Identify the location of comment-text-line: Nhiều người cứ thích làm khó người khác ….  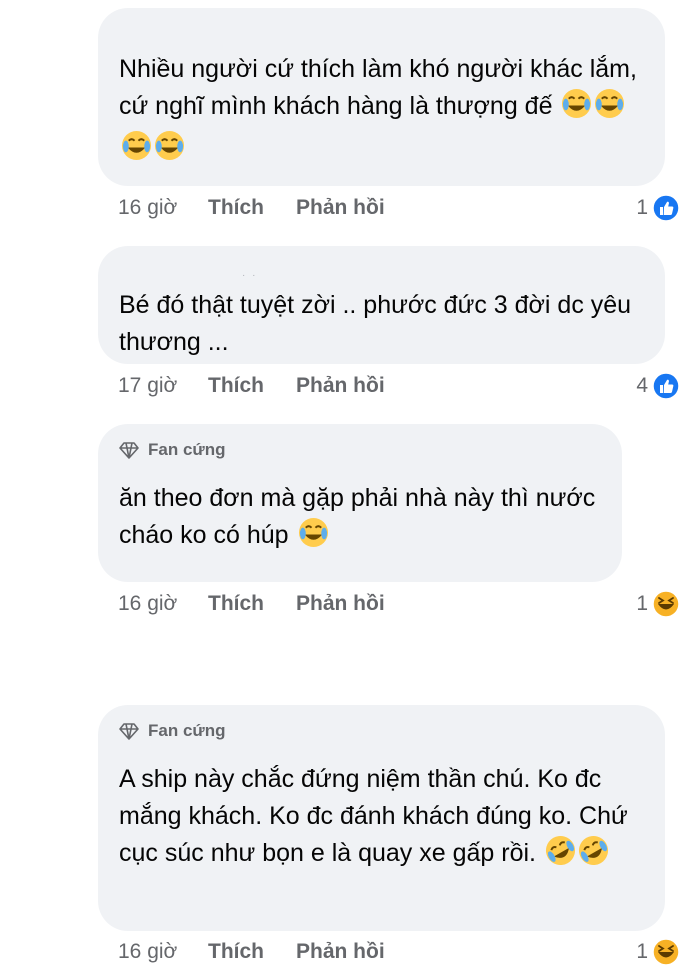
(378, 87).